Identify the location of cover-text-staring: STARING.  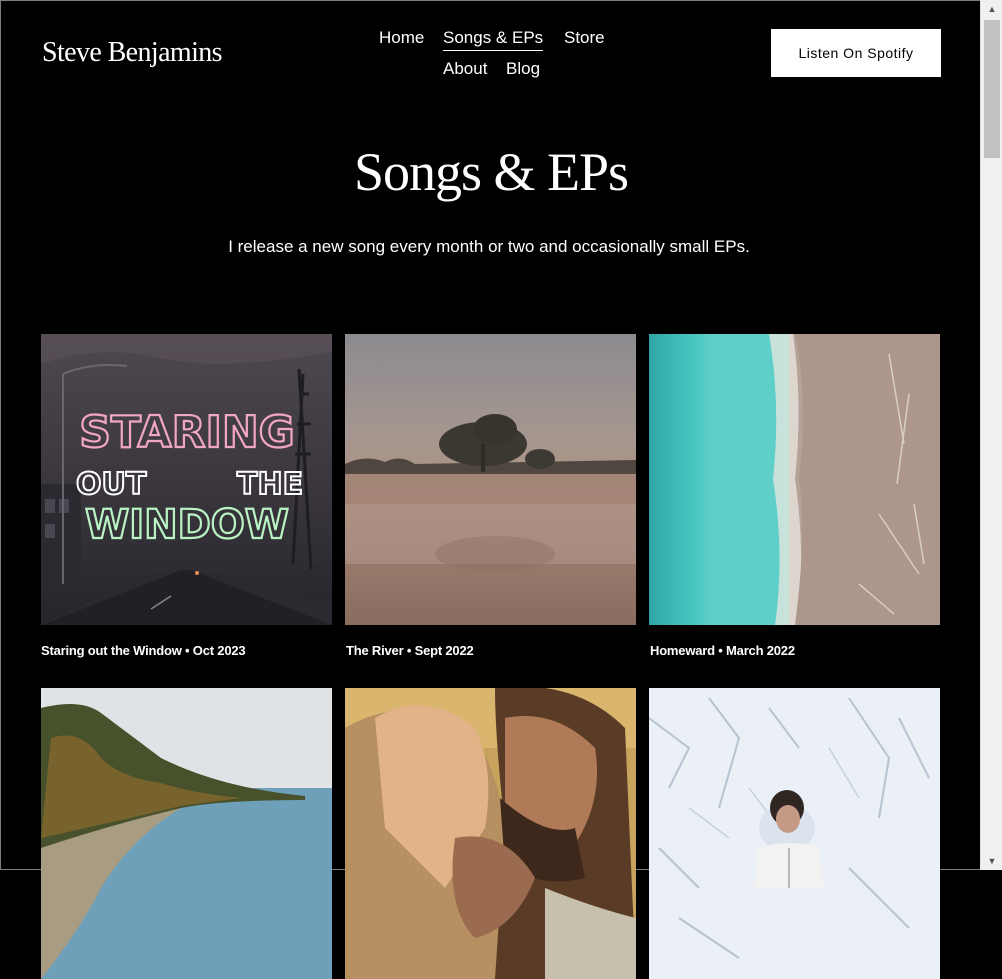
(187, 432).